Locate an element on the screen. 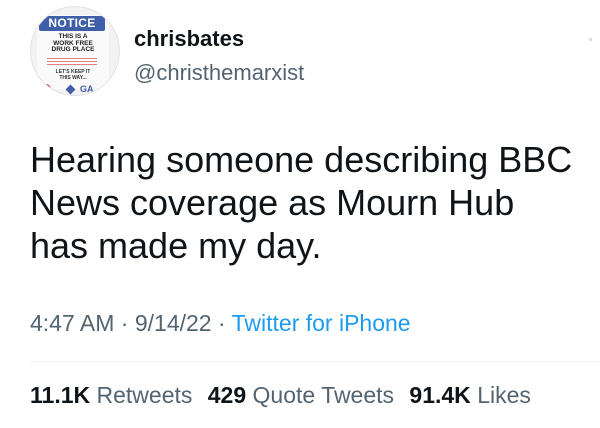 The image size is (600, 428). diamond-logo-icon is located at coordinates (70, 89).